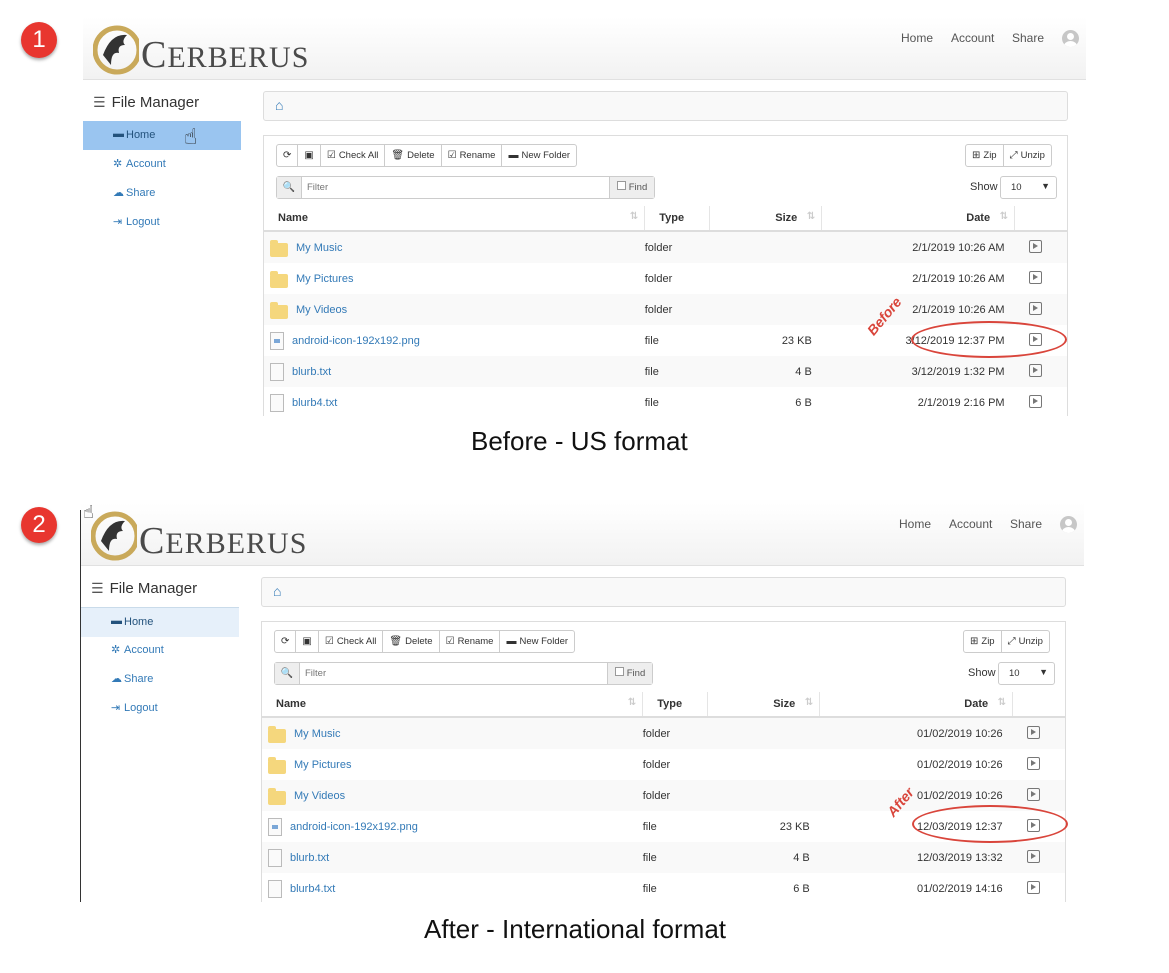 The image size is (1169, 973). What do you see at coordinates (223, 541) in the screenshot?
I see `brand-name: CERBERUS` at bounding box center [223, 541].